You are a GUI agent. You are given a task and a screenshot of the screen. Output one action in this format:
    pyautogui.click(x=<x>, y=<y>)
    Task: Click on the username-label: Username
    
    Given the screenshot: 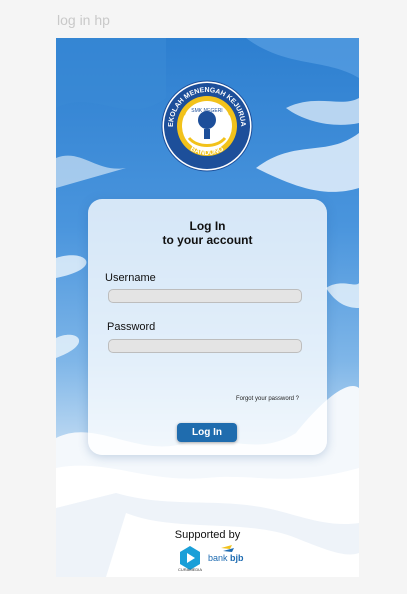 What is the action you would take?
    pyautogui.click(x=130, y=278)
    